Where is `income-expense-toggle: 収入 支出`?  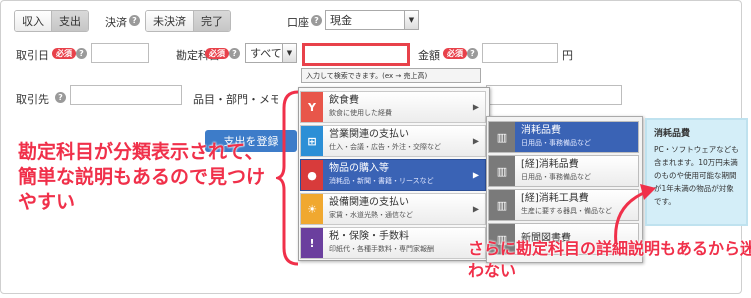
income-expense-toggle: 収入 支出 is located at coordinates (51, 21).